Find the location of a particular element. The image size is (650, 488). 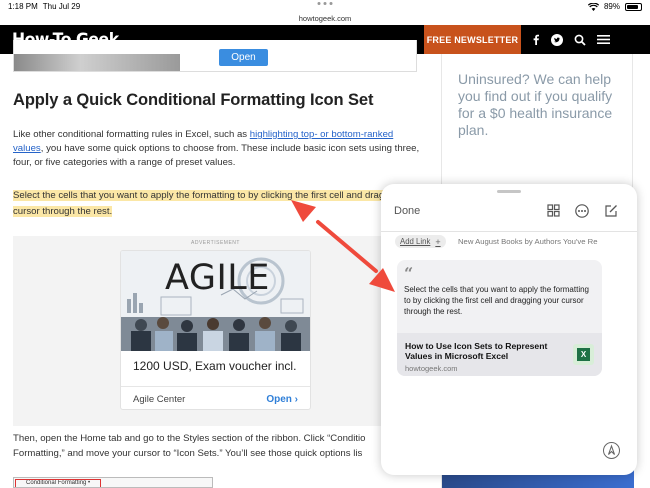

chevron-right-icon: › is located at coordinates (296, 399).